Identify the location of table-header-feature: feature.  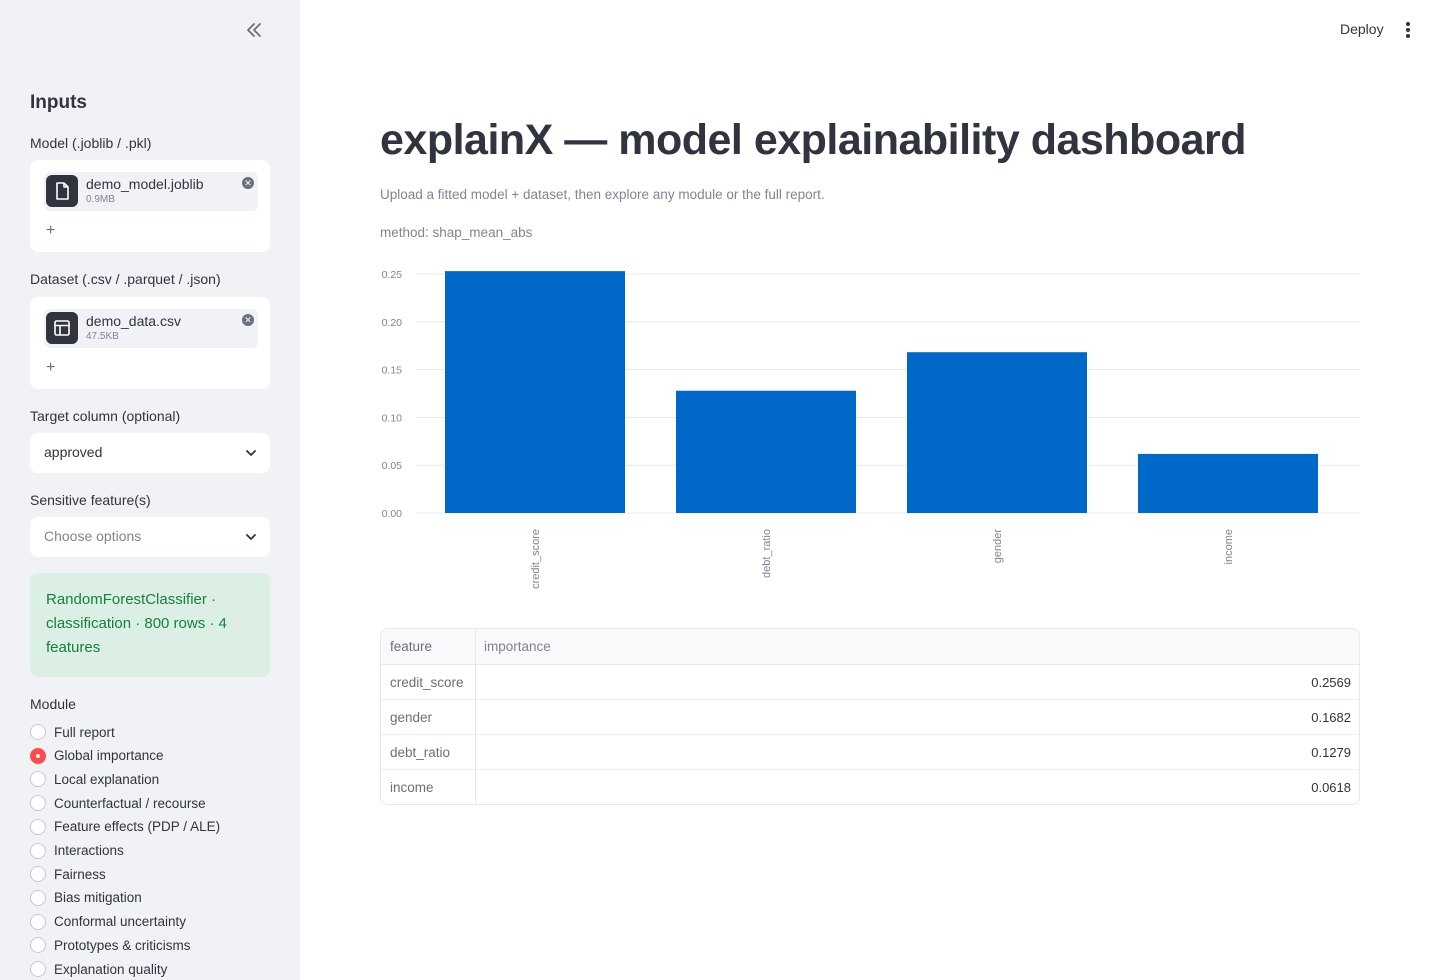
(428, 646).